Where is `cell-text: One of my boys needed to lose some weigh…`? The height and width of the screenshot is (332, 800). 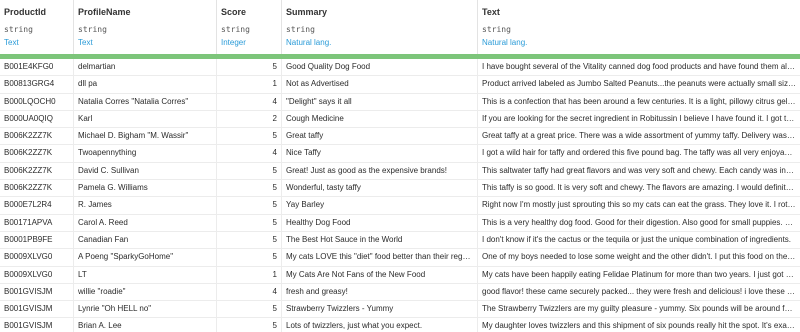 cell-text: One of my boys needed to lose some weigh… is located at coordinates (639, 257).